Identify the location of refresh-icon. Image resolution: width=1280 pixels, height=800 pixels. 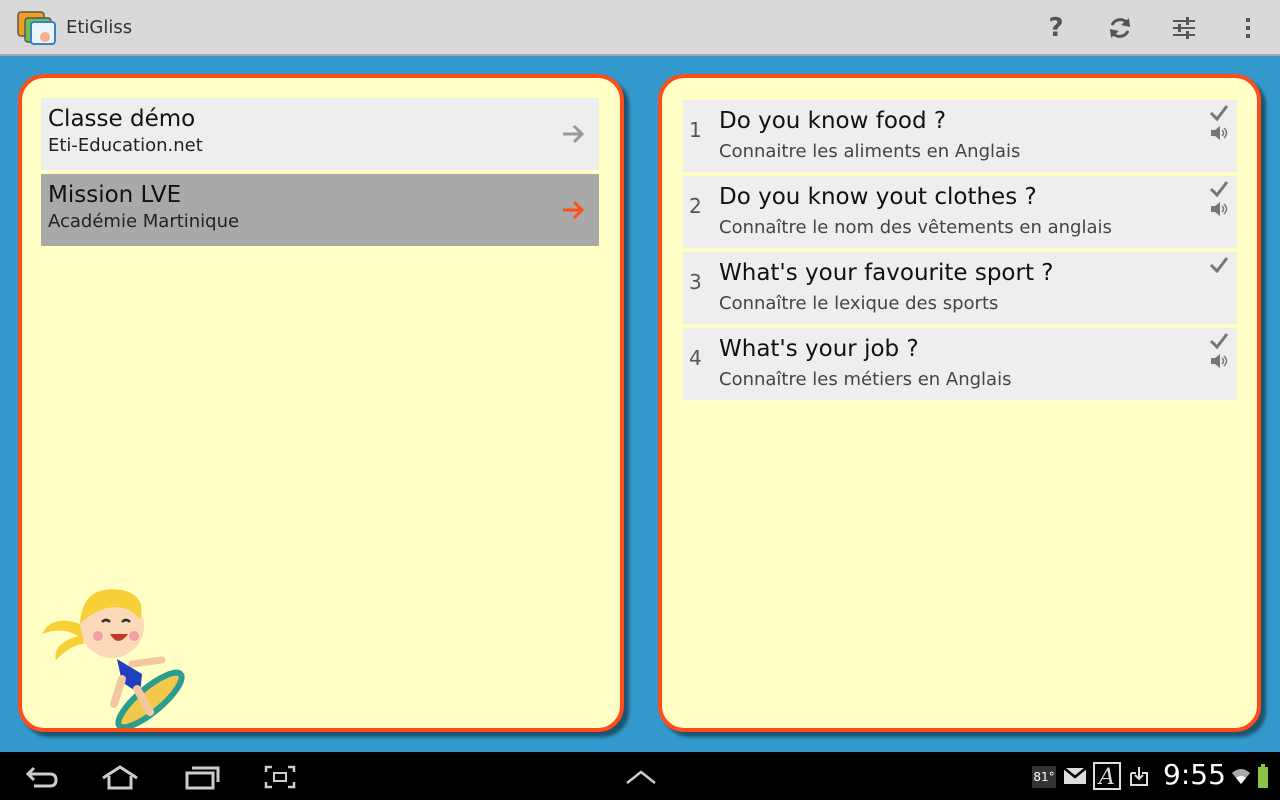
(1120, 28).